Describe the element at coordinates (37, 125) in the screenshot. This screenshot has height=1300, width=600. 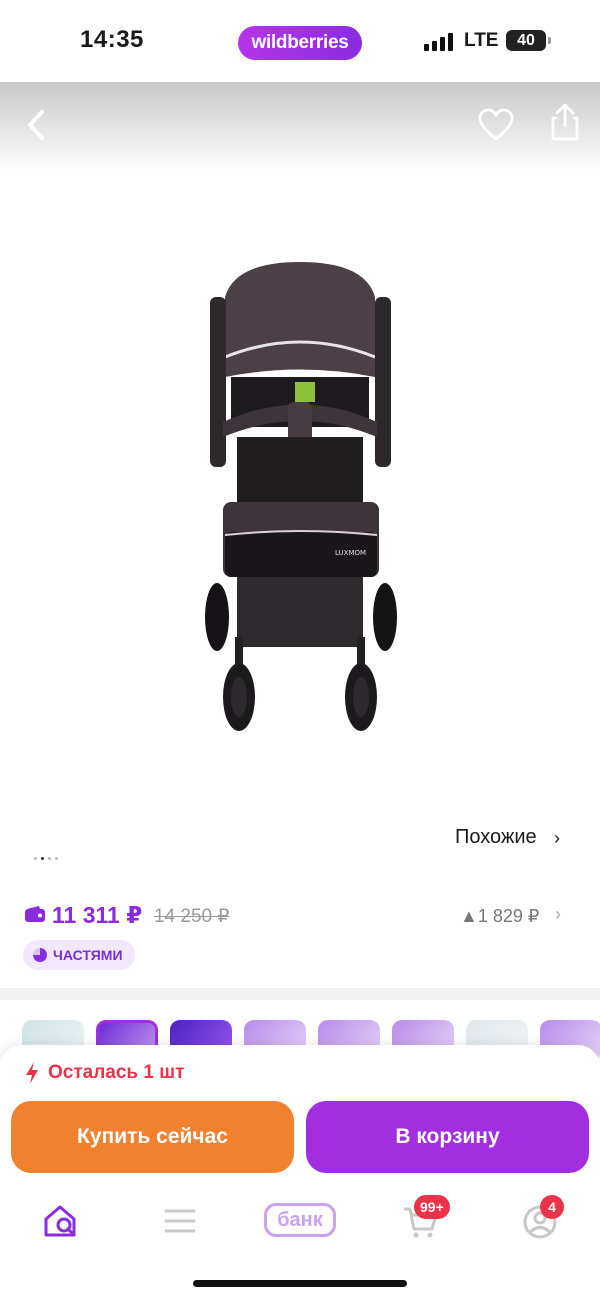
I see `chevron-left-icon` at that location.